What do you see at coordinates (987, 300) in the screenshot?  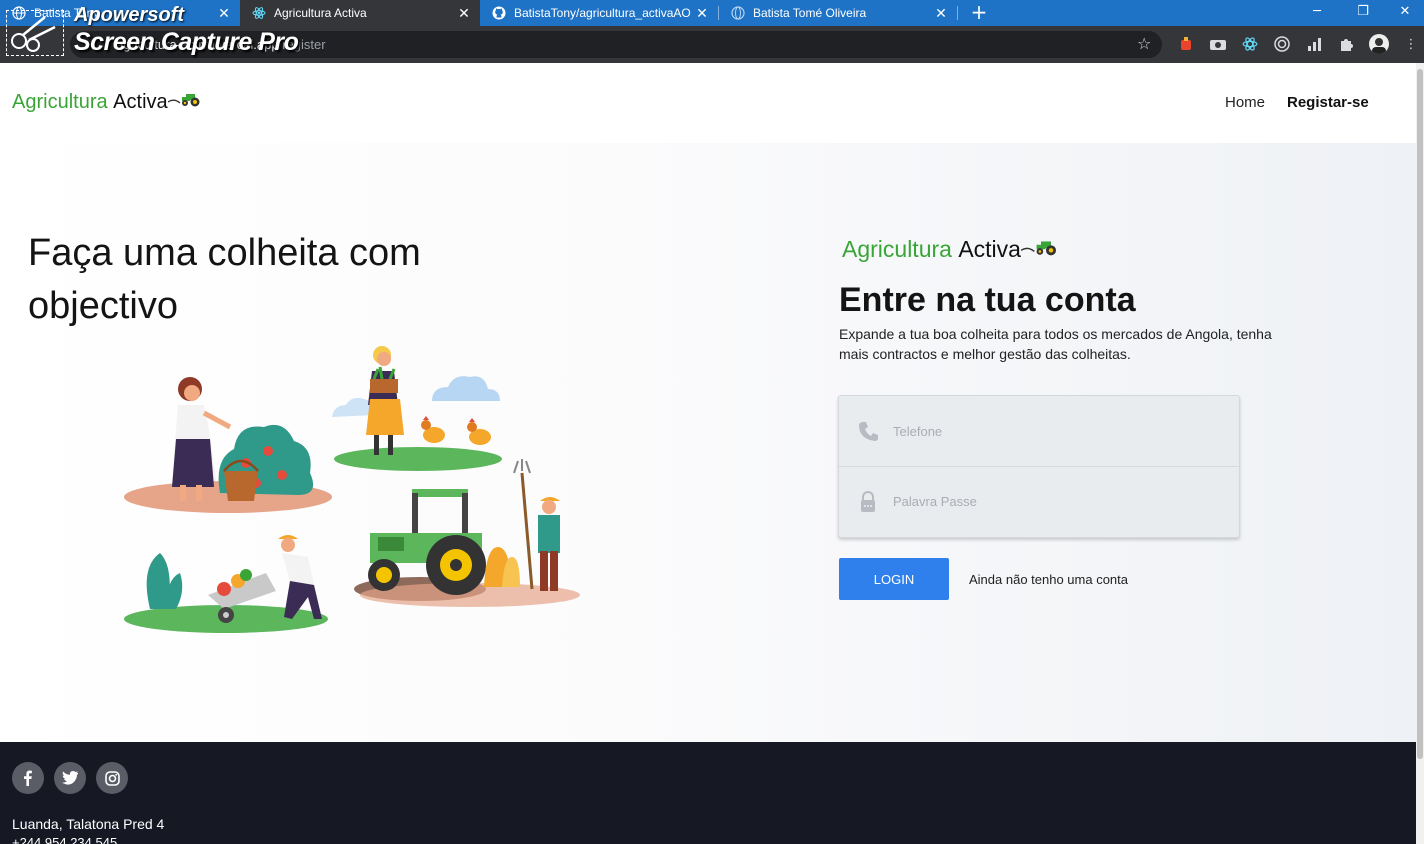 I see `login-heading: Entre na tua conta` at bounding box center [987, 300].